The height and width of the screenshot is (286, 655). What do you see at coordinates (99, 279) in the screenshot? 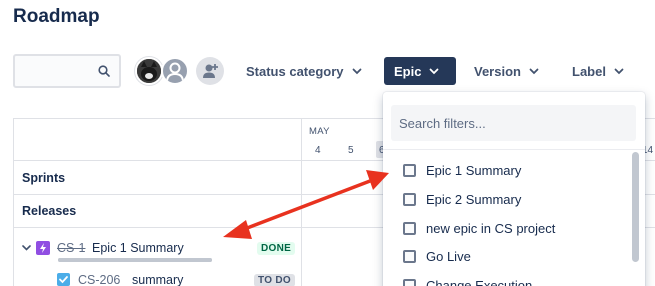
I see `issue-key: CS-206` at bounding box center [99, 279].